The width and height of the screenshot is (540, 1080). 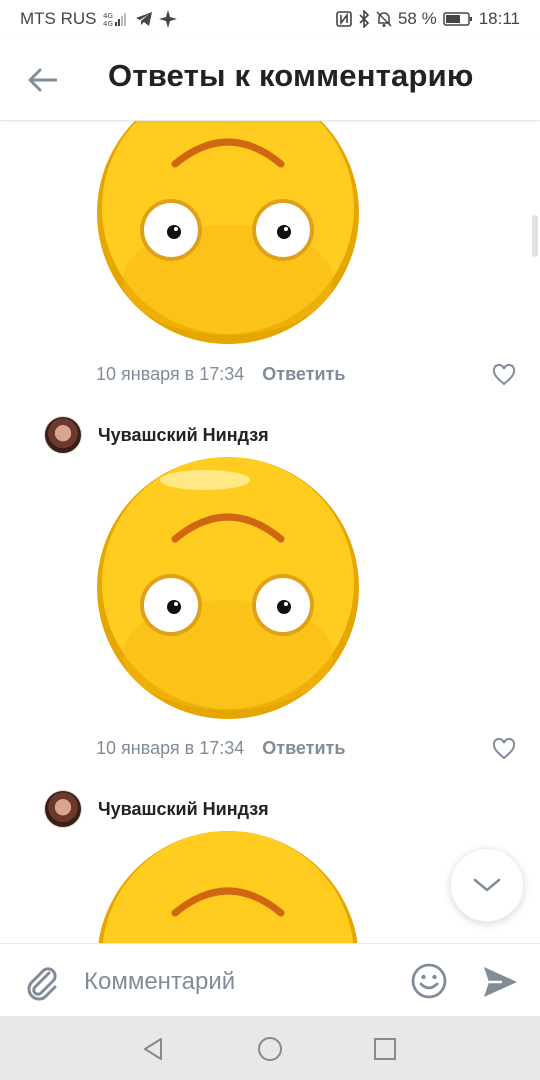 I want to click on circle-home-icon, so click(x=270, y=1049).